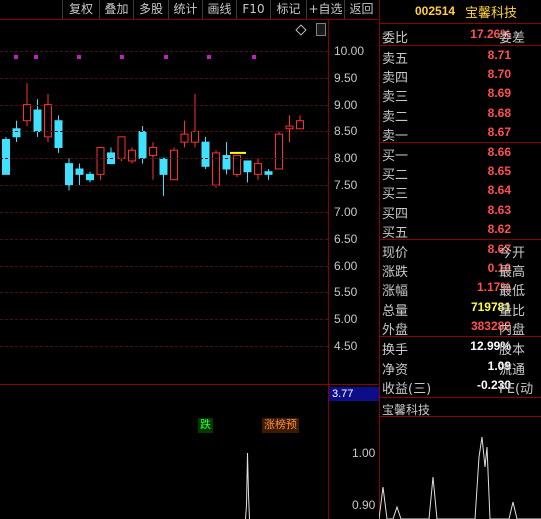  I want to click on quote-label: 涨幅, so click(395, 292).